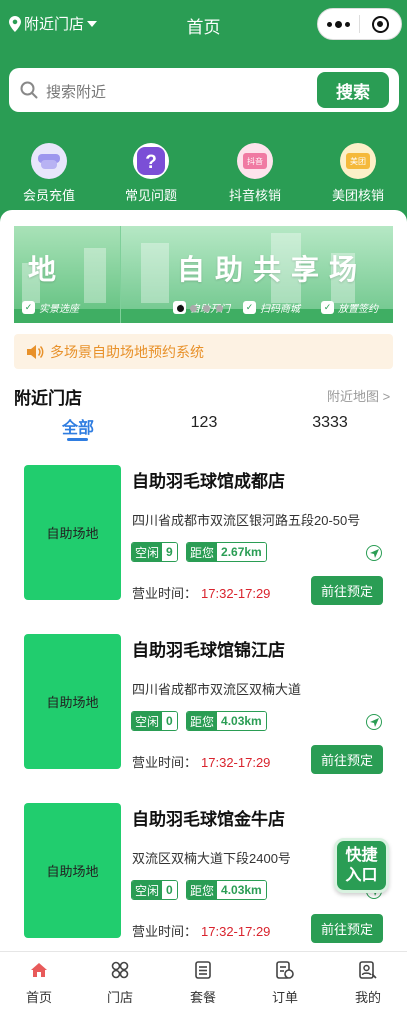  I want to click on banner-feature: ✓ 放置签约, so click(349, 307).